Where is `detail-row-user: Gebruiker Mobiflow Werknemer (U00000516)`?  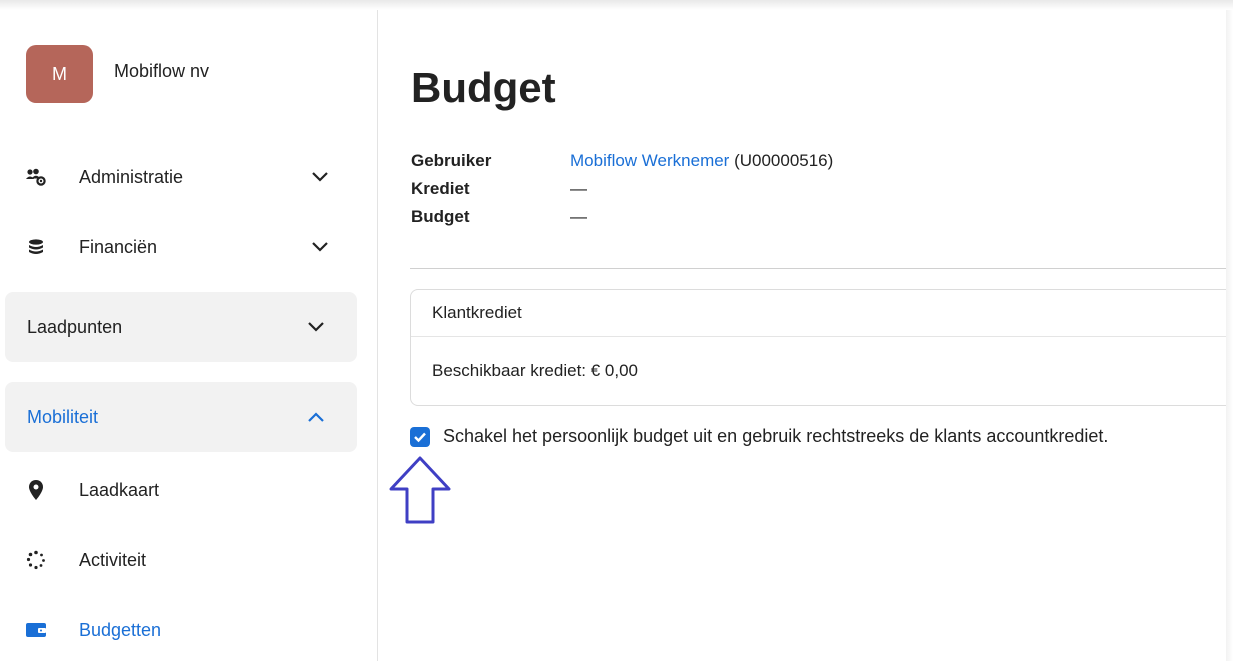 detail-row-user: Gebruiker Mobiflow Werknemer (U00000516) is located at coordinates (622, 165).